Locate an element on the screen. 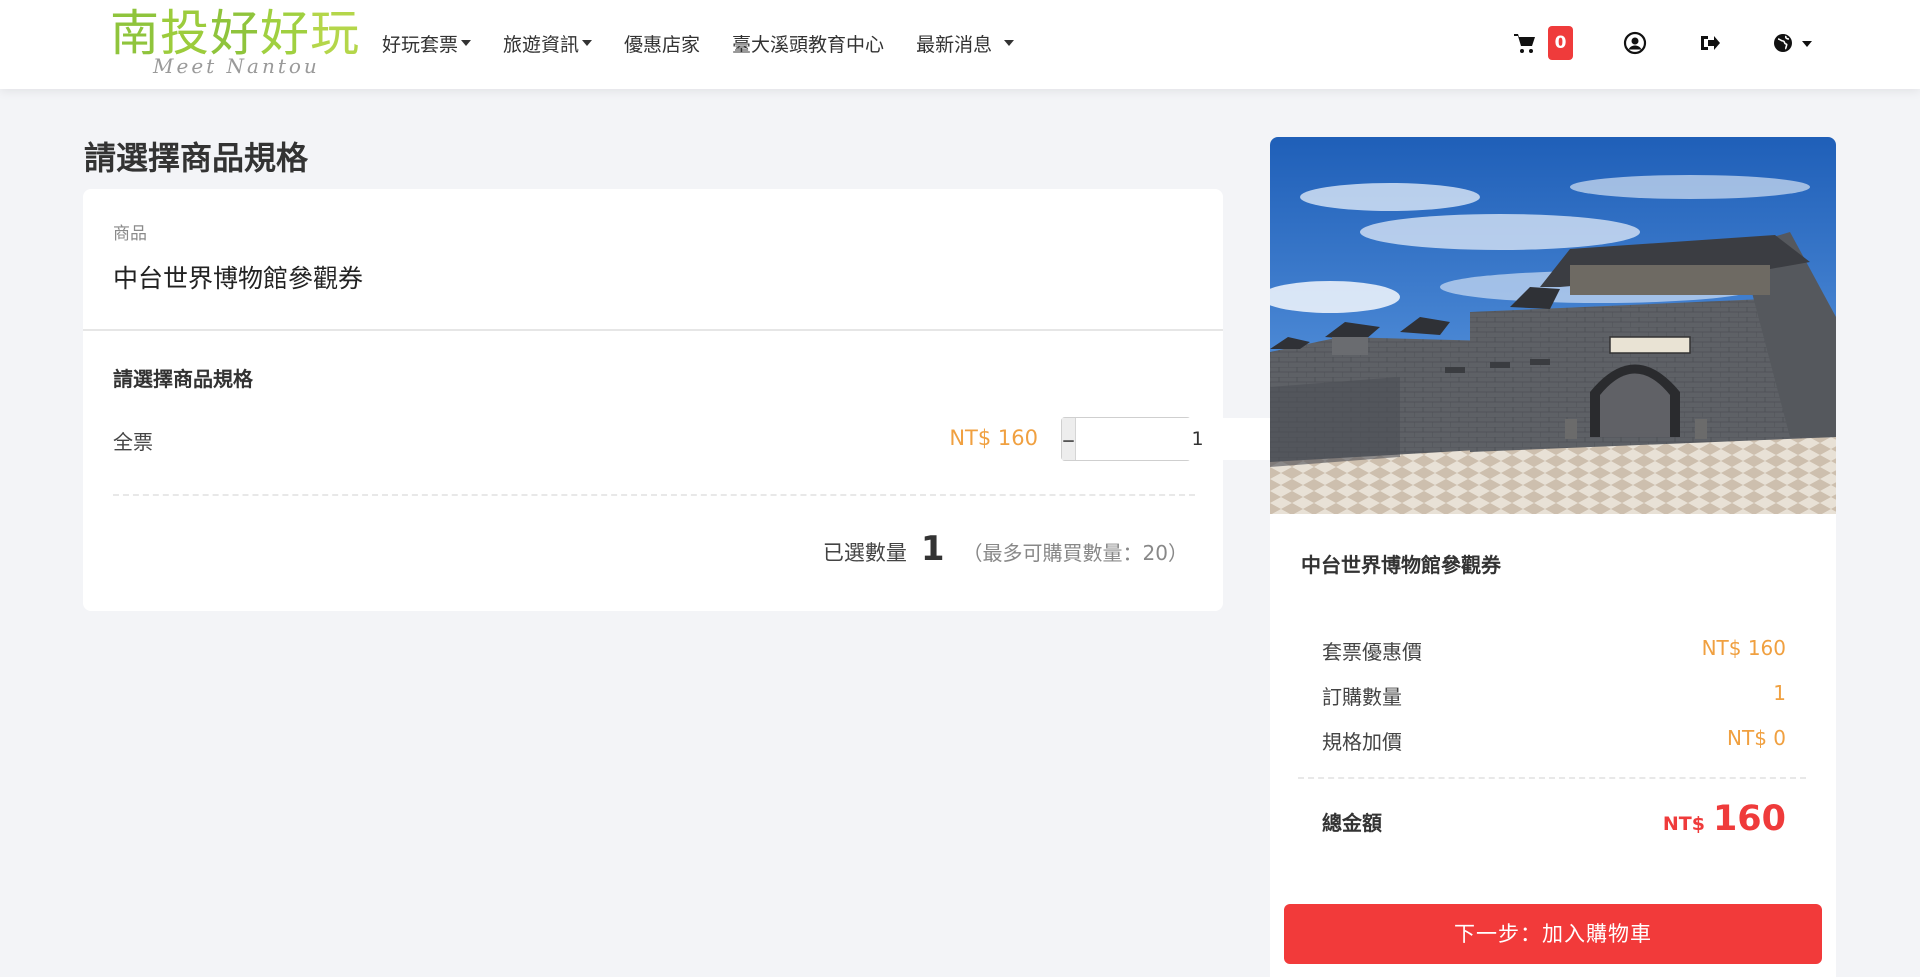 The width and height of the screenshot is (1920, 977). summary-row-label: 規格加價 is located at coordinates (1362, 742).